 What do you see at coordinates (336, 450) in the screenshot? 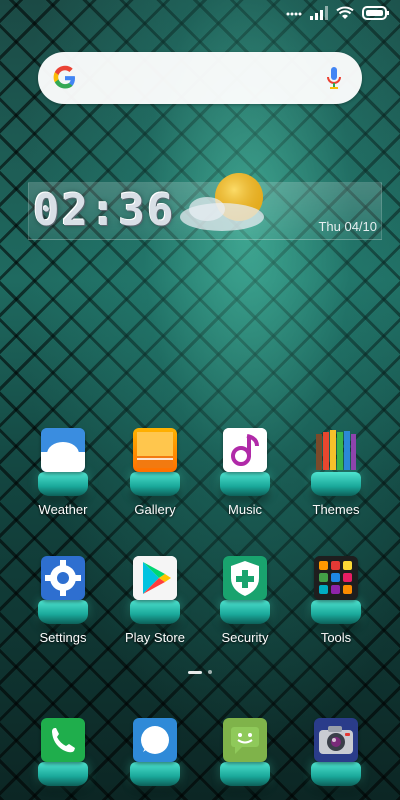
I see `themes-icon` at bounding box center [336, 450].